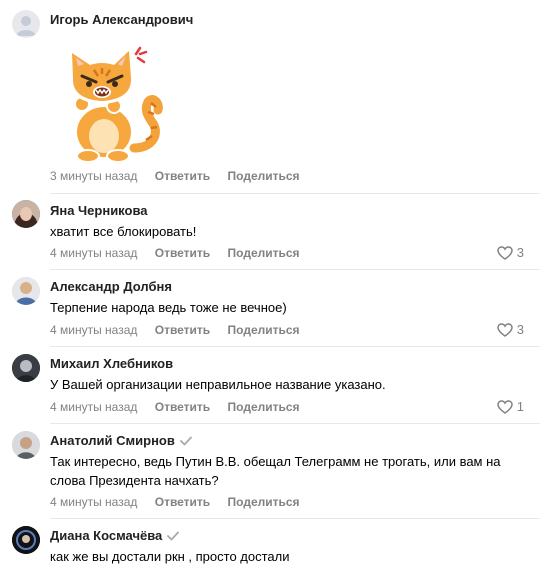 The height and width of the screenshot is (572, 540). I want to click on author-name-label: Анатолий Смирнов, so click(112, 440).